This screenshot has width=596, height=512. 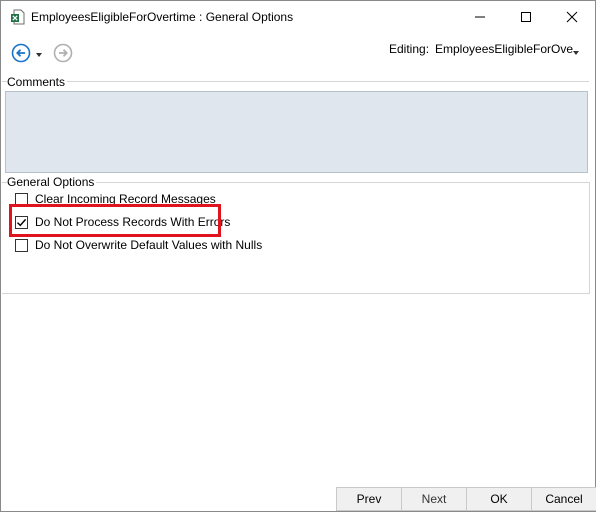 I want to click on ok-button: OK, so click(x=499, y=499).